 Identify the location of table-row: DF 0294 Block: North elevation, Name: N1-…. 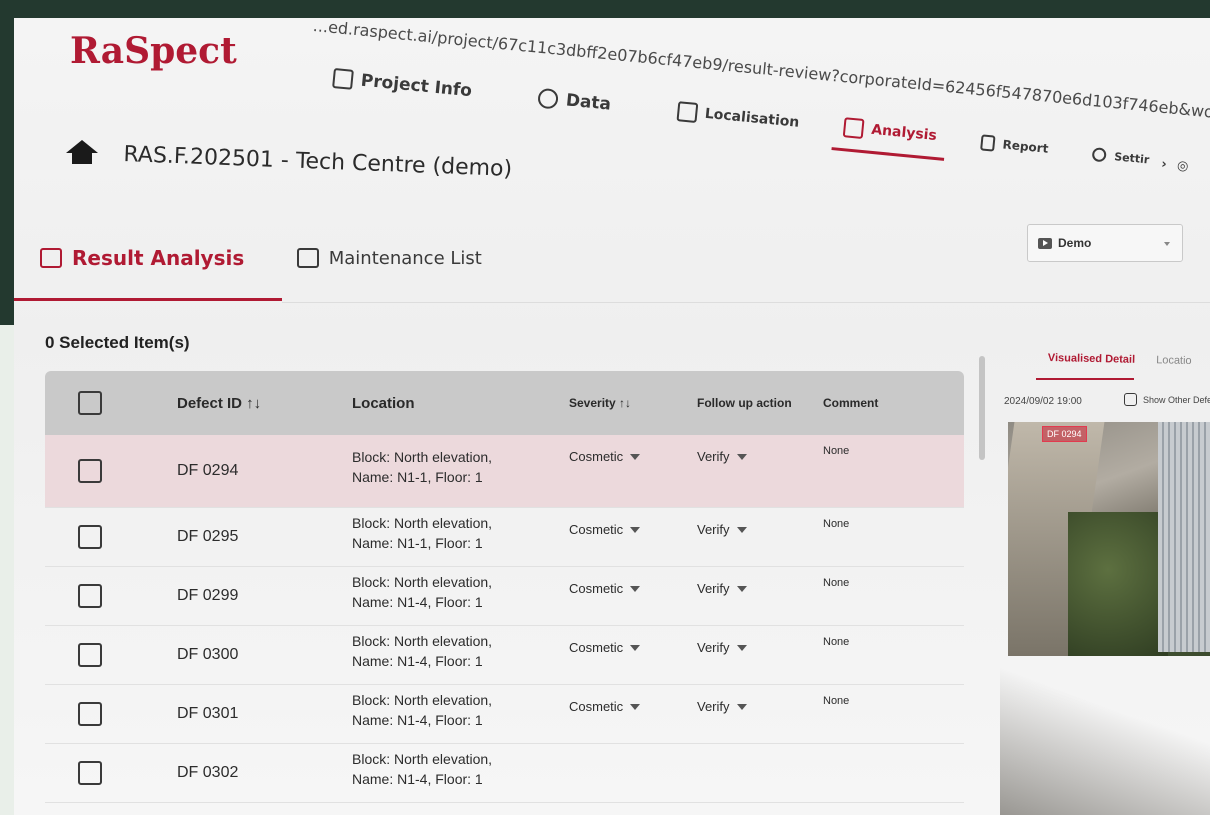
(504, 471).